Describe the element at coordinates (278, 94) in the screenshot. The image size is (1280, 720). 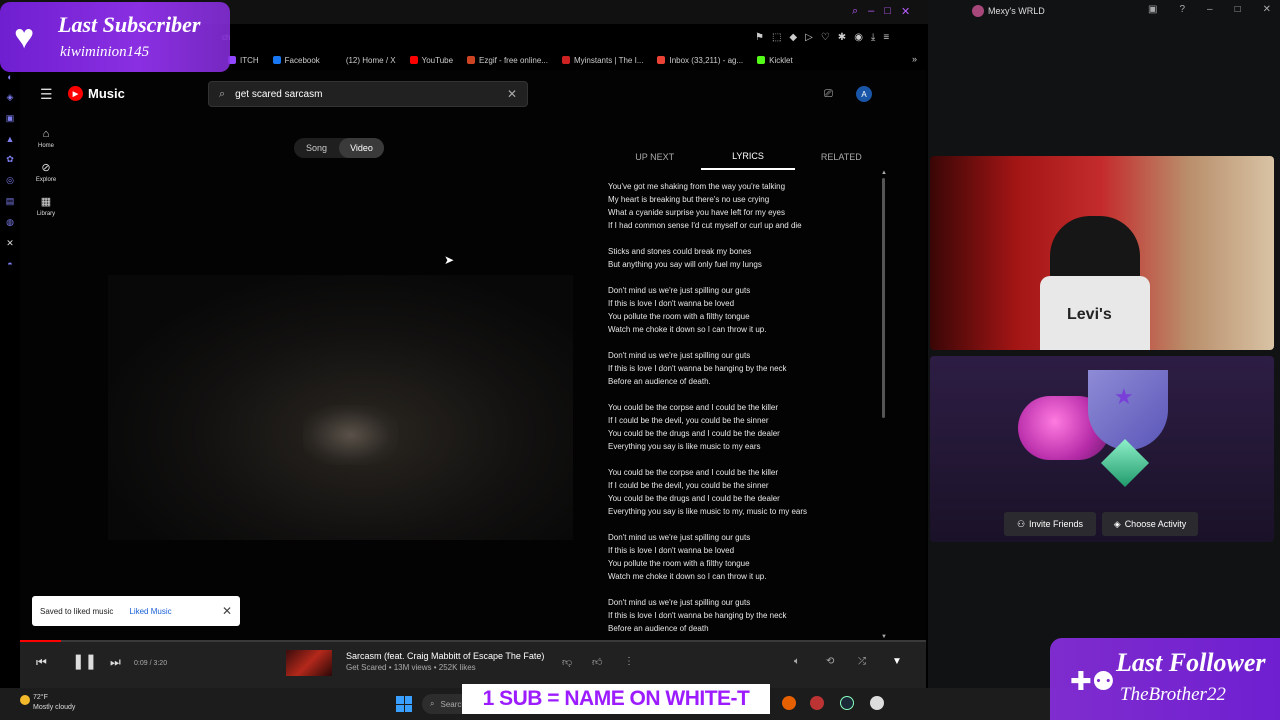
I see `search-query: get scared sarcasm` at that location.